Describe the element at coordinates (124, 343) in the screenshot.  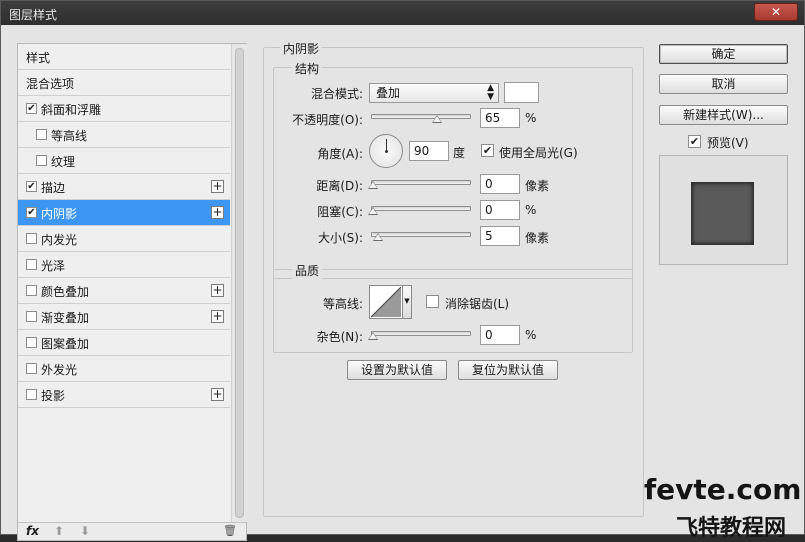
I see `style-item: 图案叠加` at that location.